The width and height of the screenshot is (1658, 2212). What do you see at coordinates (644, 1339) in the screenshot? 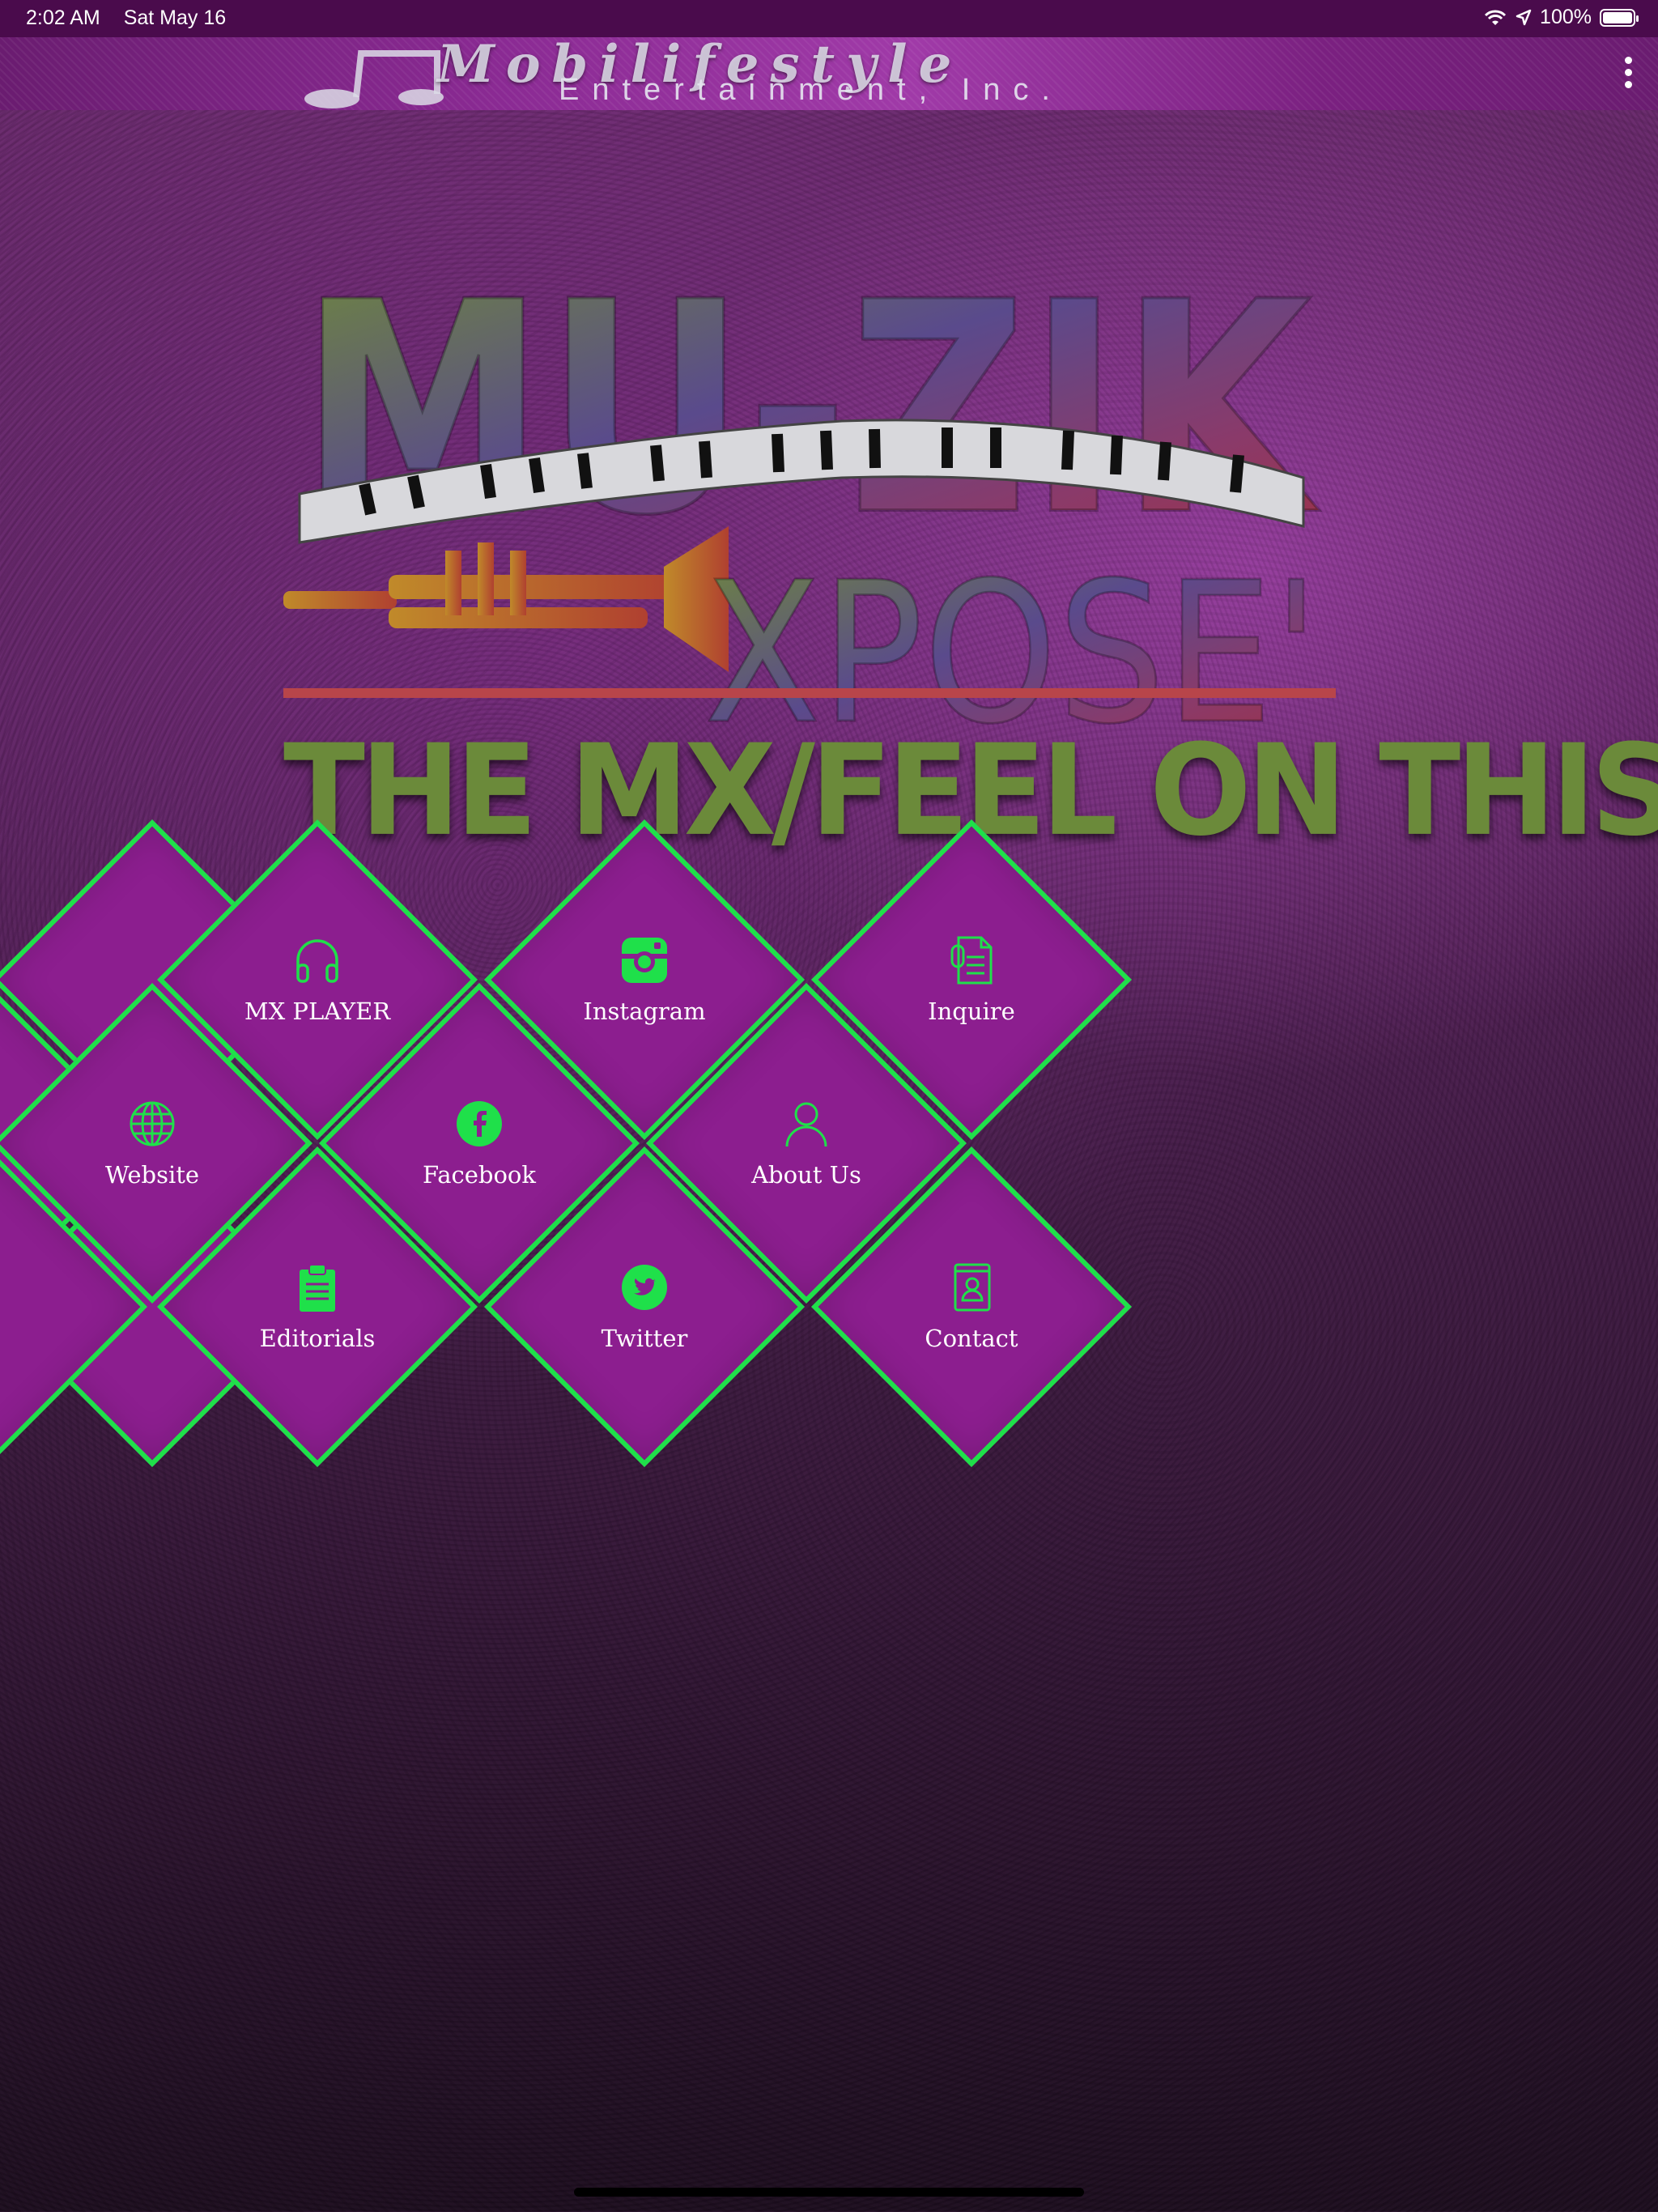
I see `menu-tile-label: Twitter` at bounding box center [644, 1339].